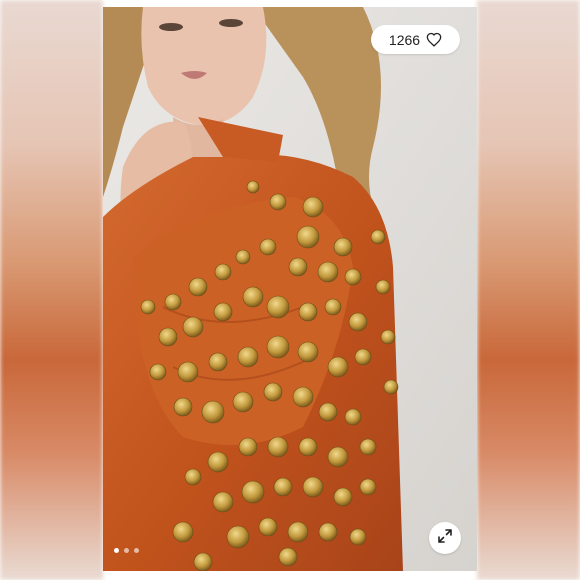 This screenshot has height=580, width=580. I want to click on expand-arrows-icon, so click(445, 538).